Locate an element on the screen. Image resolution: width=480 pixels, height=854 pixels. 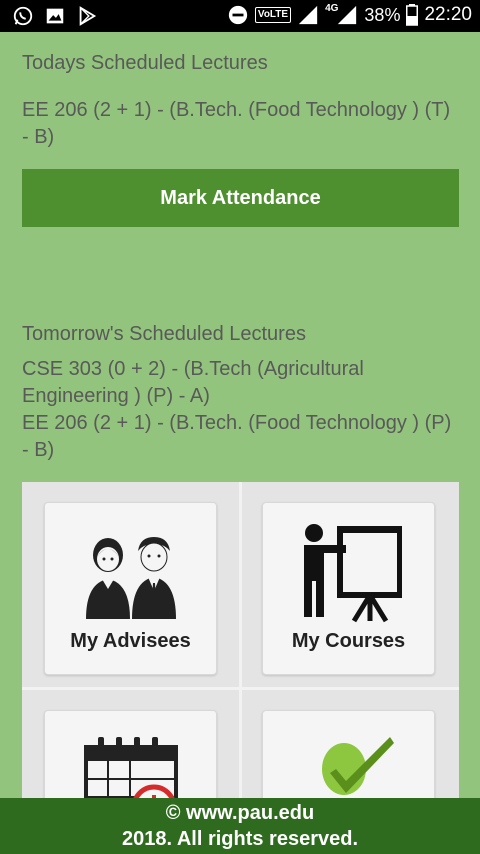
network-type: 4G is located at coordinates (332, 8).